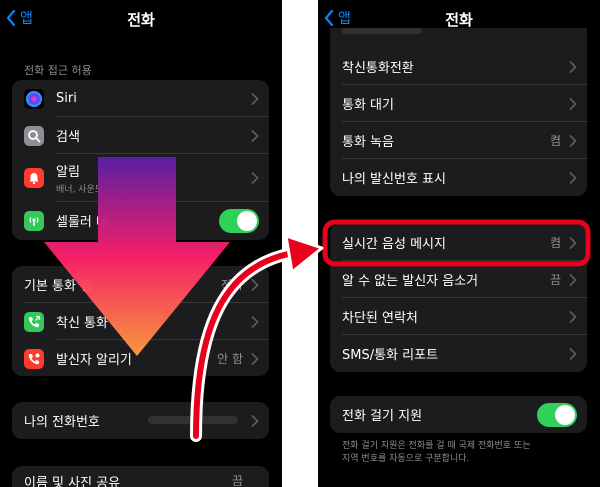 This screenshot has height=487, width=600. What do you see at coordinates (406, 459) in the screenshot?
I see `note-line-2: 지역 번호를 자동으로 구분합니다.` at bounding box center [406, 459].